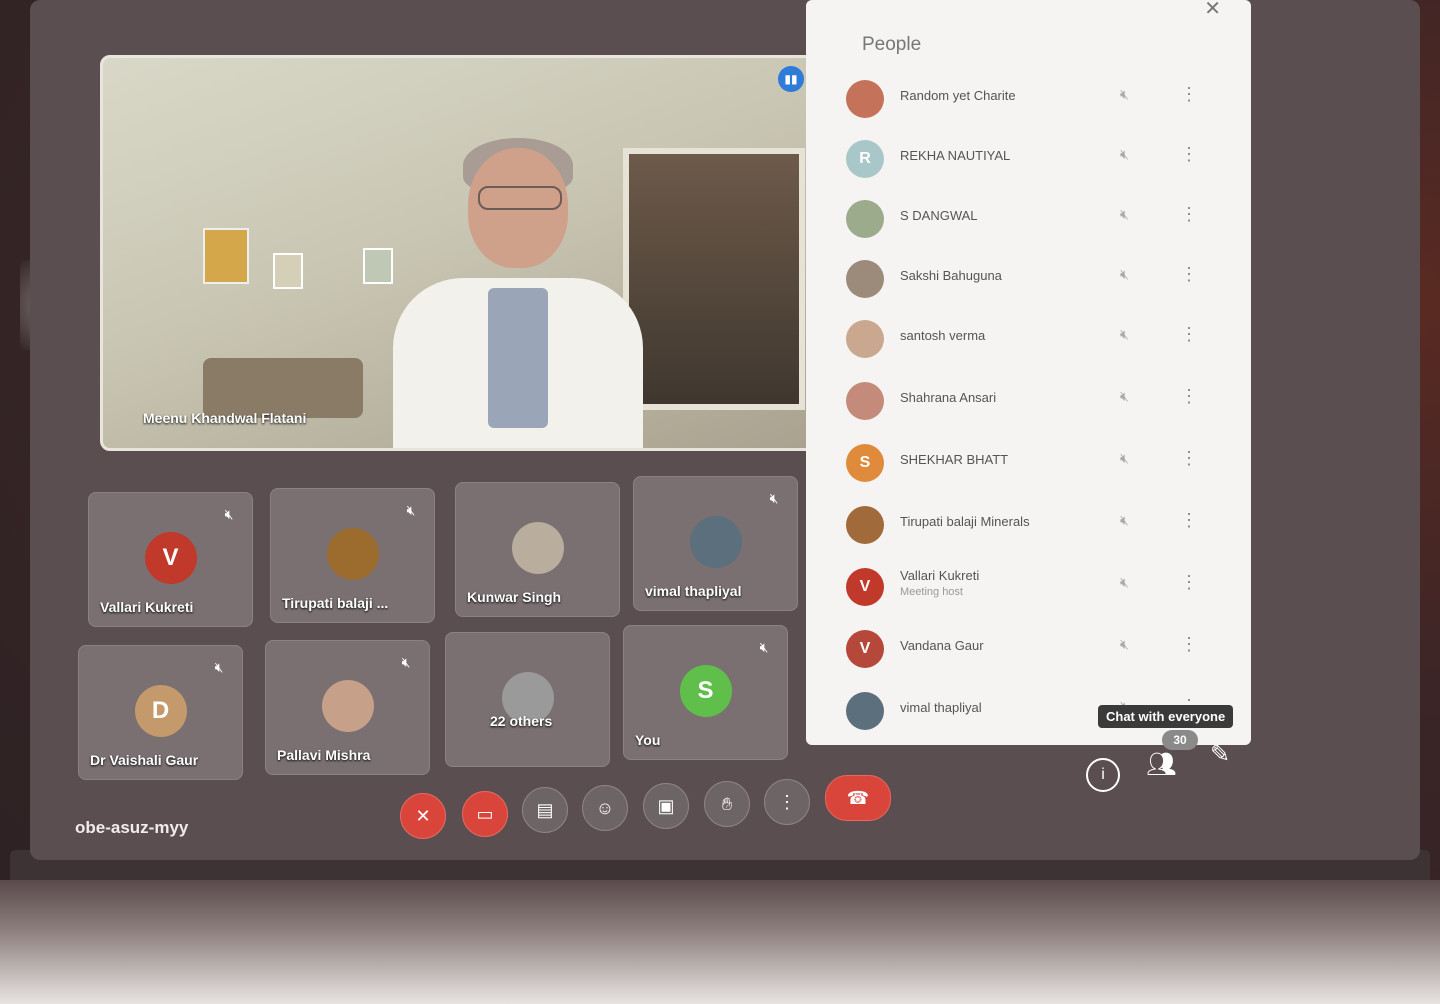 Image resolution: width=1440 pixels, height=1004 pixels. I want to click on sofa, so click(283, 388).